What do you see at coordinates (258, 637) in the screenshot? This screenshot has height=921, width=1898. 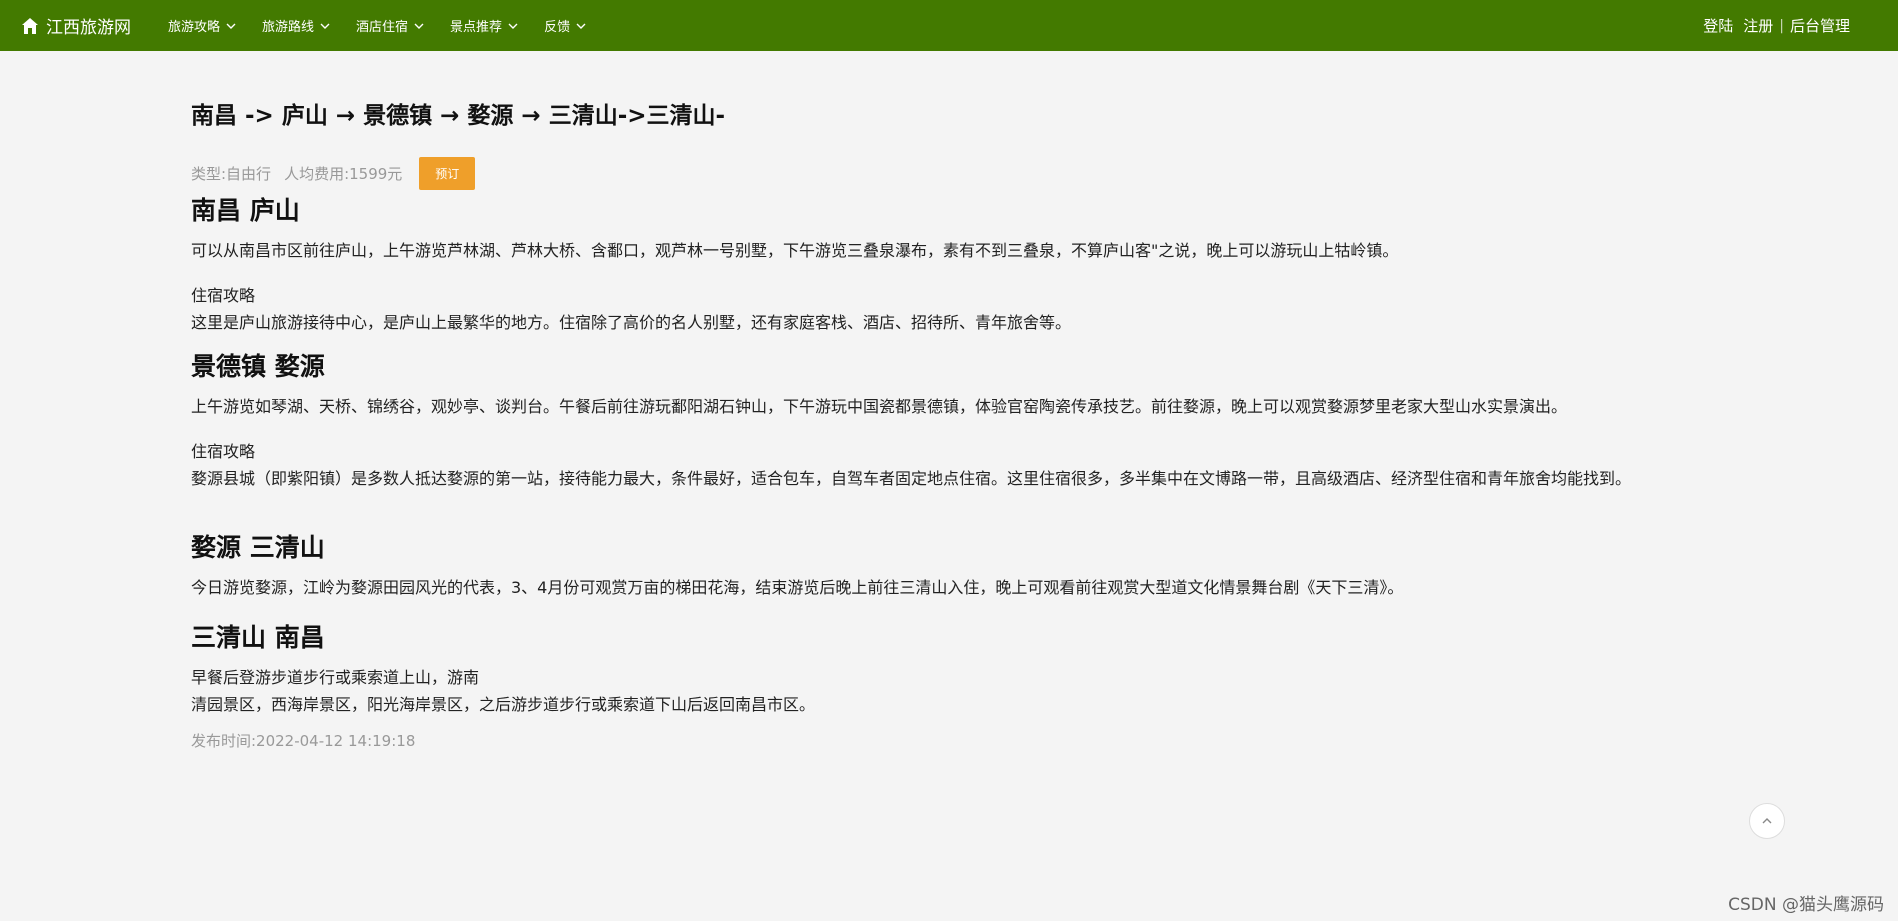 I see `day-heading: 三清山 南昌` at bounding box center [258, 637].